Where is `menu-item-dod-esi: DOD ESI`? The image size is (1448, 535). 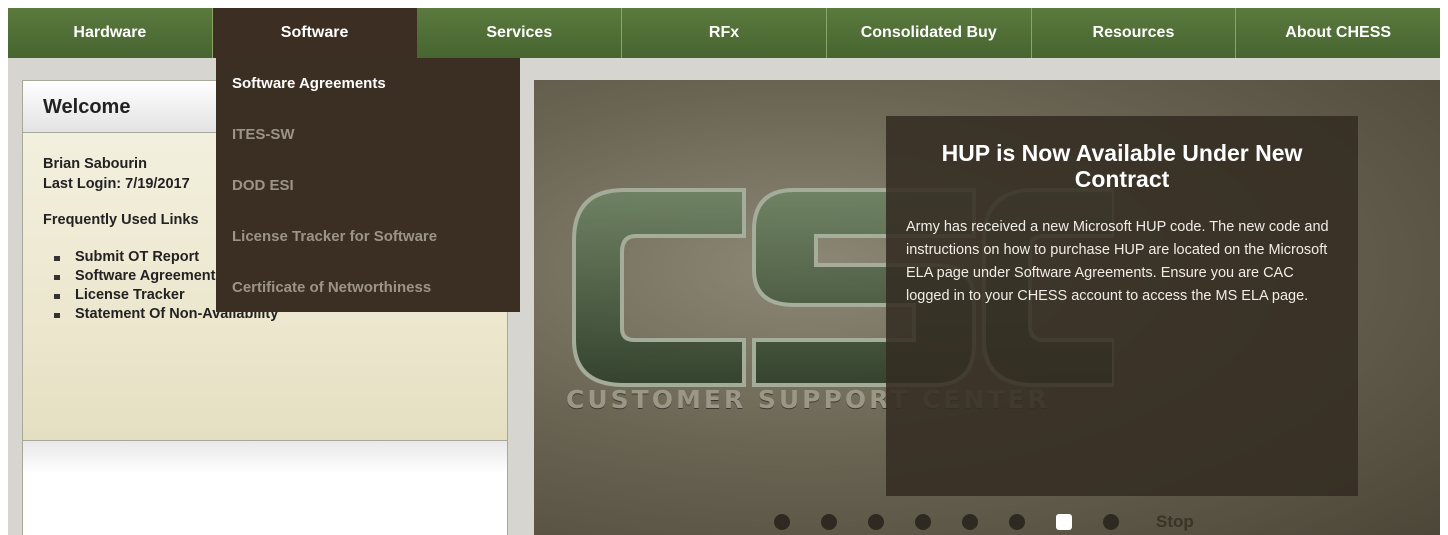 menu-item-dod-esi: DOD ESI is located at coordinates (368, 185).